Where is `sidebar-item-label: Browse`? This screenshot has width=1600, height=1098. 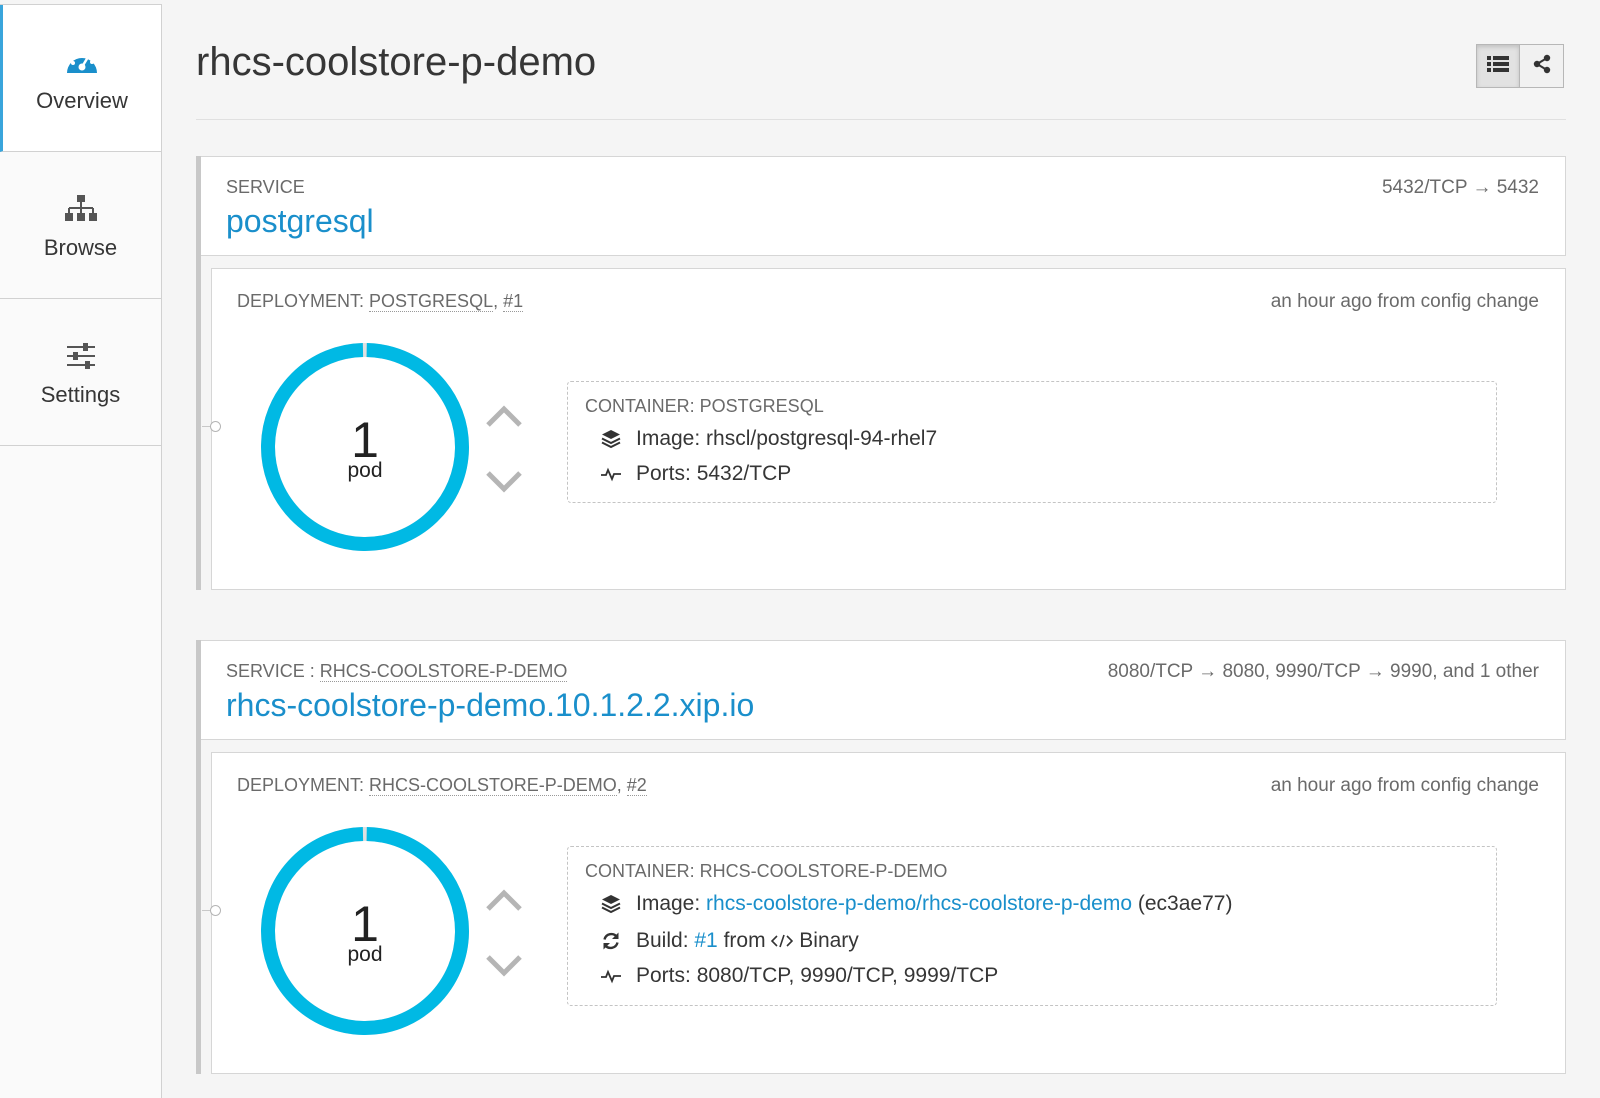 sidebar-item-label: Browse is located at coordinates (80, 247).